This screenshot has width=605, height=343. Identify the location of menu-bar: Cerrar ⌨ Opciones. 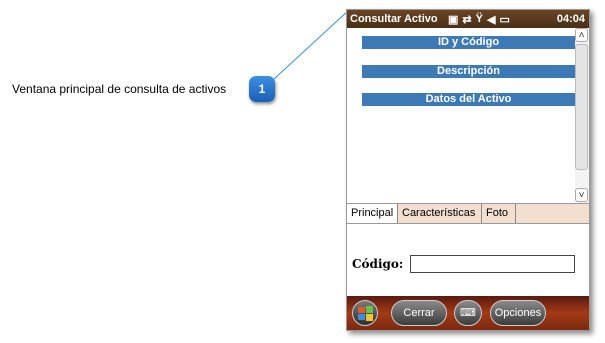
(468, 313).